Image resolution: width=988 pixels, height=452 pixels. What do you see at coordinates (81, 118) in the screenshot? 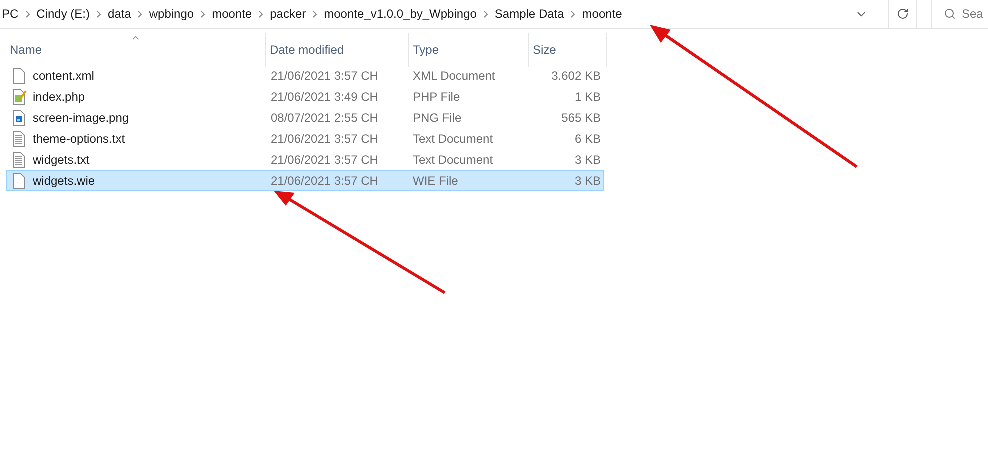
I see `file-name: screen-image.png` at bounding box center [81, 118].